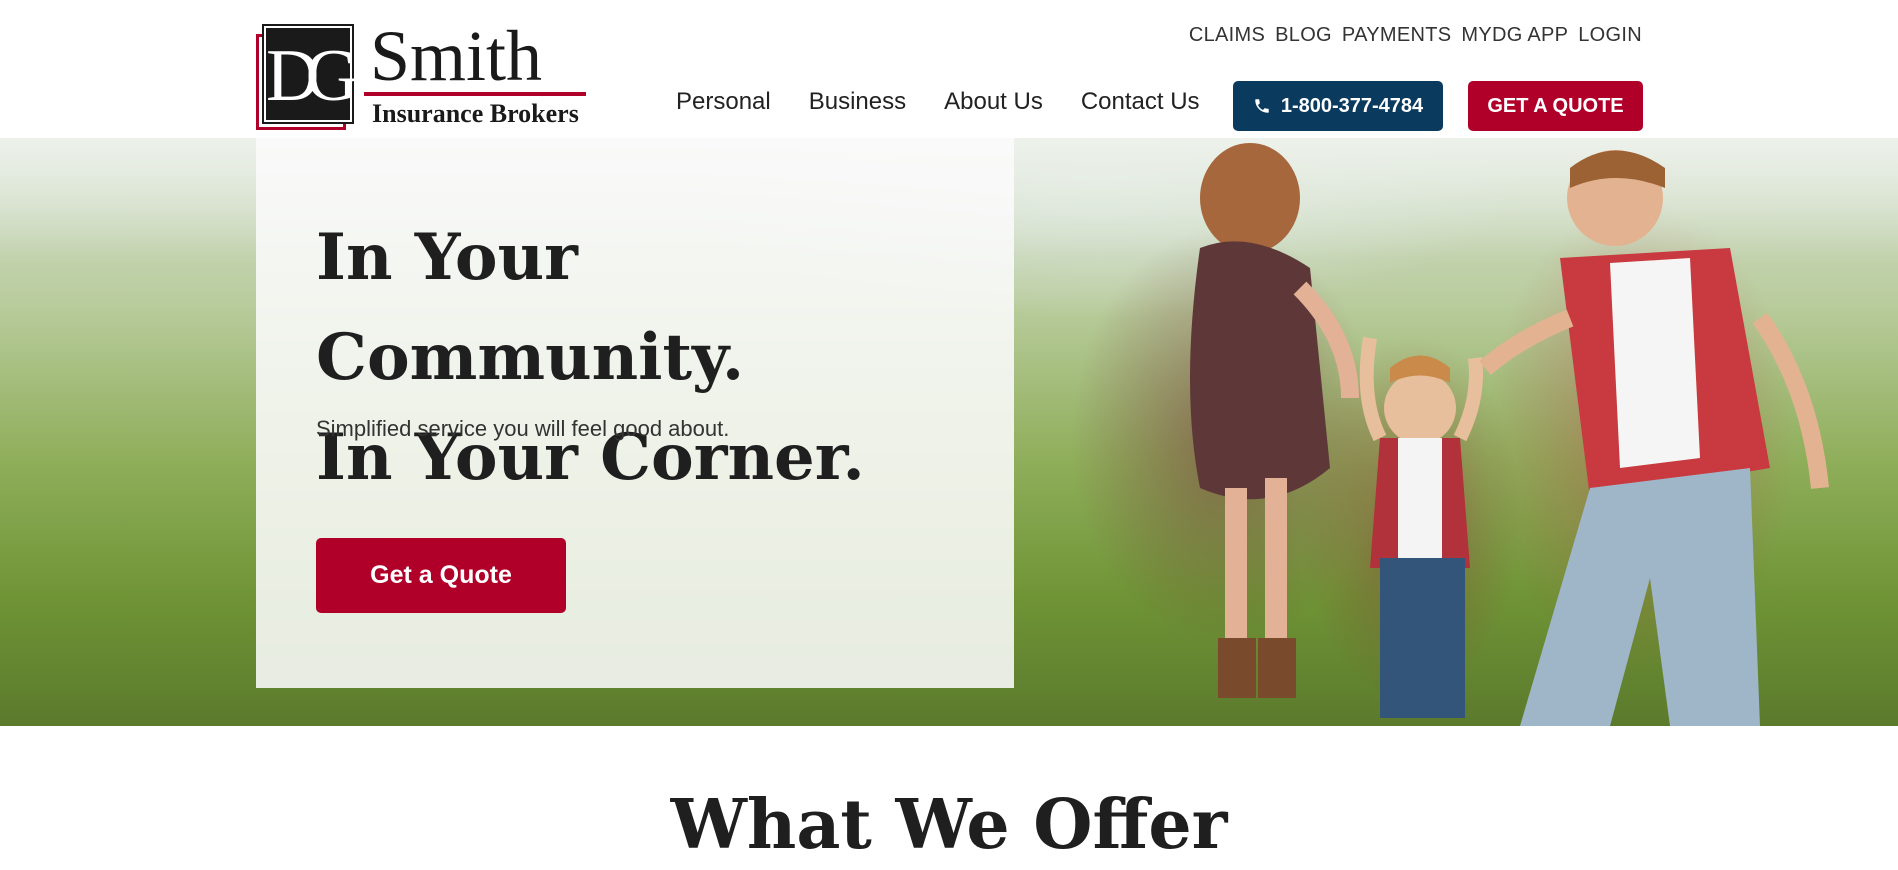 Image resolution: width=1898 pixels, height=870 pixels. I want to click on nav-item-about-us: About Us, so click(993, 102).